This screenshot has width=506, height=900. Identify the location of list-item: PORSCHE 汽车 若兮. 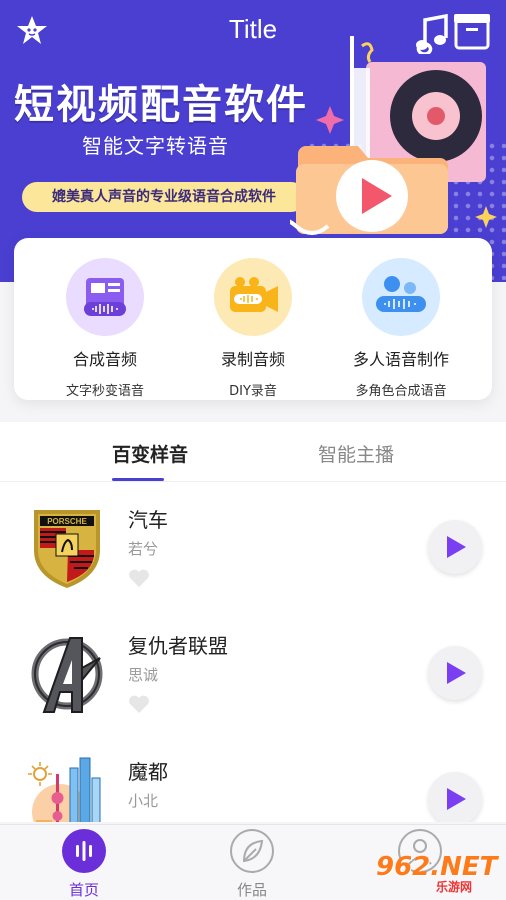
(253, 545).